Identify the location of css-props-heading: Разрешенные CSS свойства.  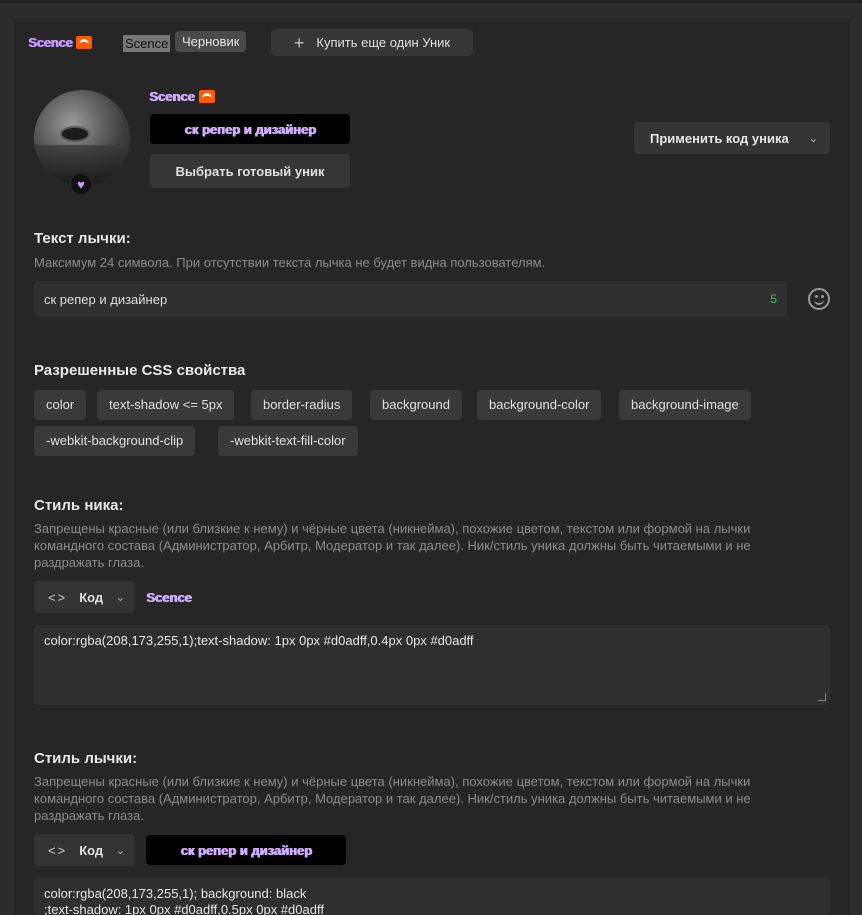
(140, 370).